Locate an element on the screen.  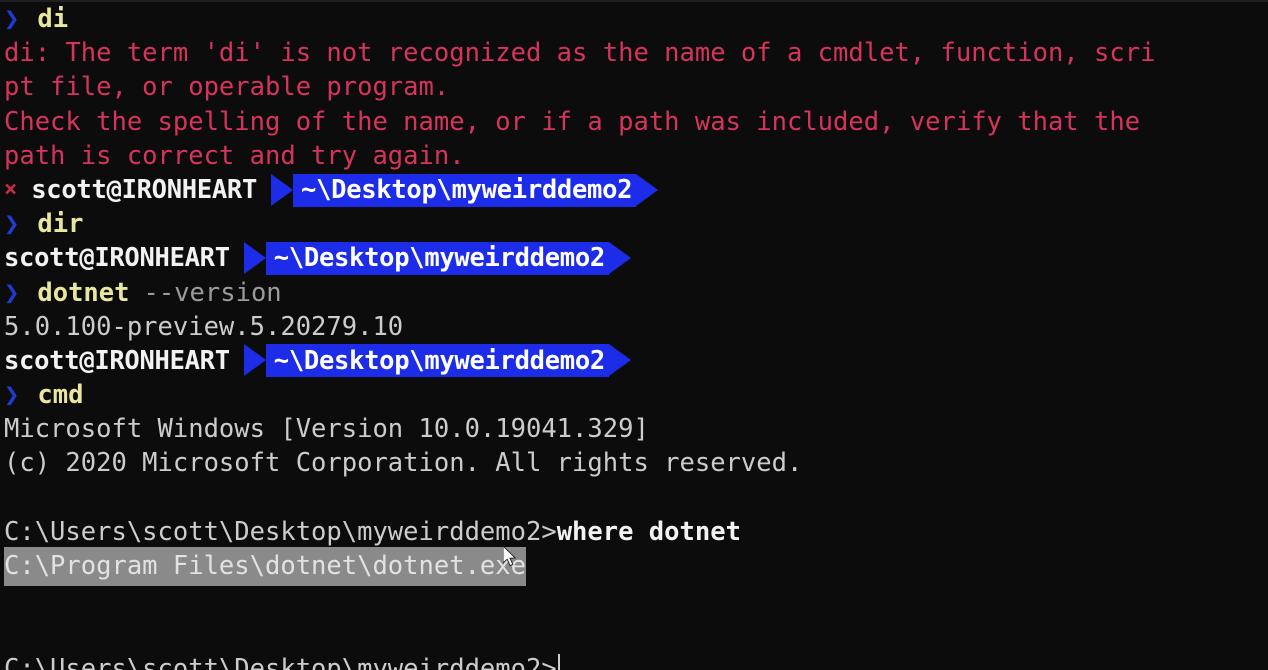
terminal-line-active-prompt: C:\Users\scott\Desktop\myweirddemo2> is located at coordinates (634, 661).